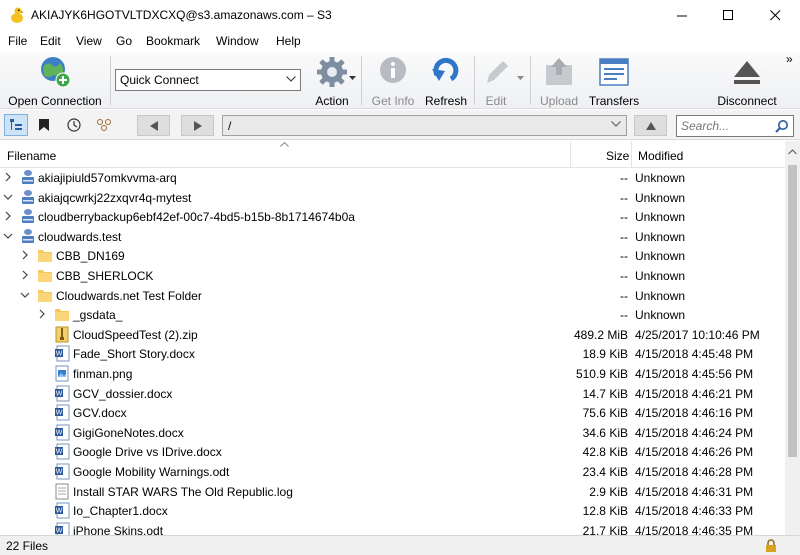 The image size is (800, 555). Describe the element at coordinates (134, 354) in the screenshot. I see `file-name: Fade_Short Story.docx` at that location.